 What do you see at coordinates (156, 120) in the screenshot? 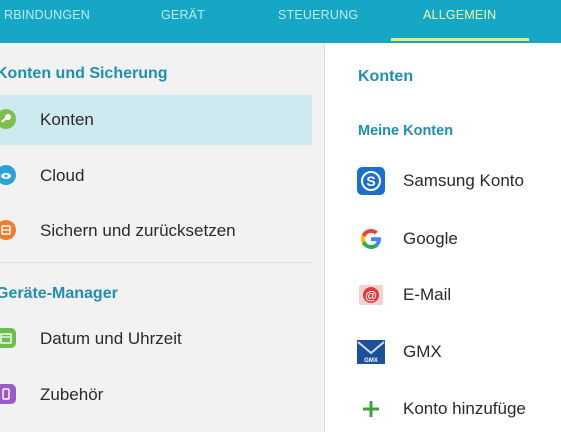
I see `sidebar-item-konten: Konten` at bounding box center [156, 120].